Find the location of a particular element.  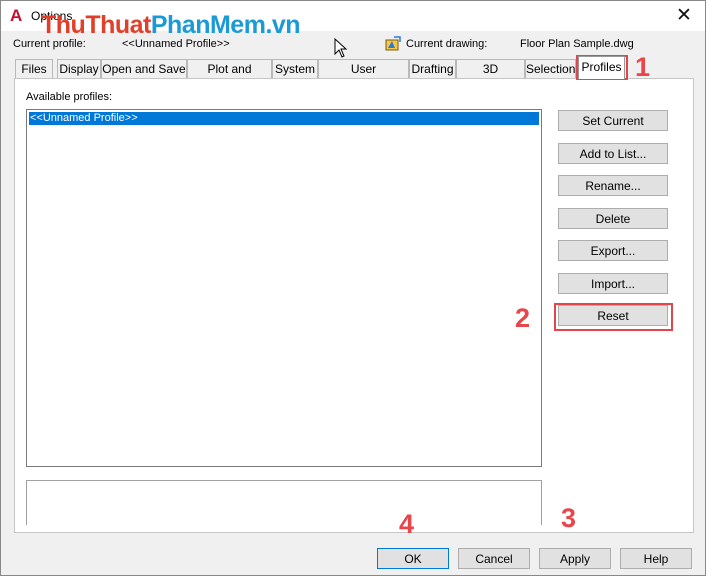

watermark-part-2: PhanMem is located at coordinates (208, 25).